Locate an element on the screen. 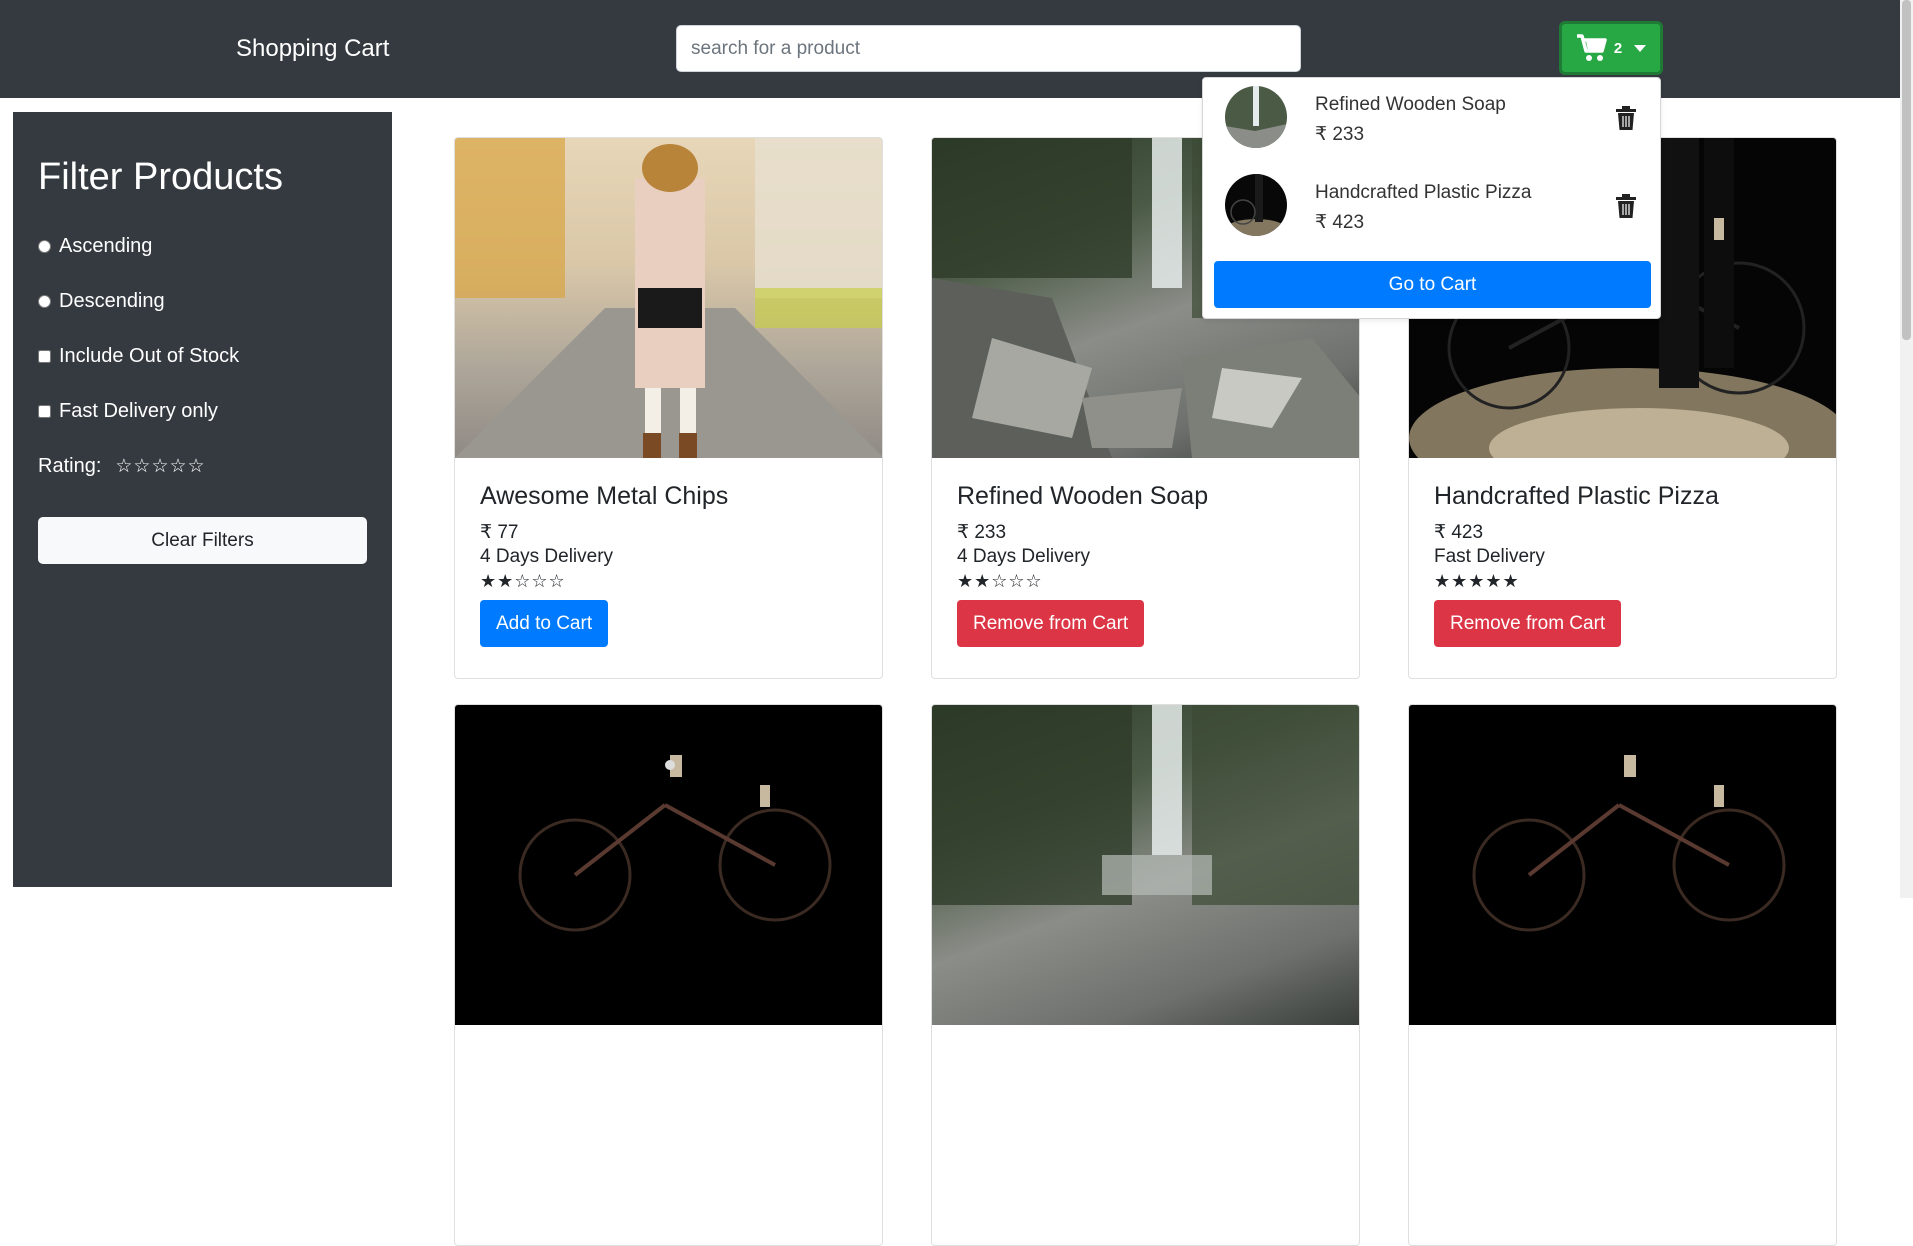 This screenshot has height=1246, width=1913. clear-filters-button: Clear Filters is located at coordinates (202, 540).